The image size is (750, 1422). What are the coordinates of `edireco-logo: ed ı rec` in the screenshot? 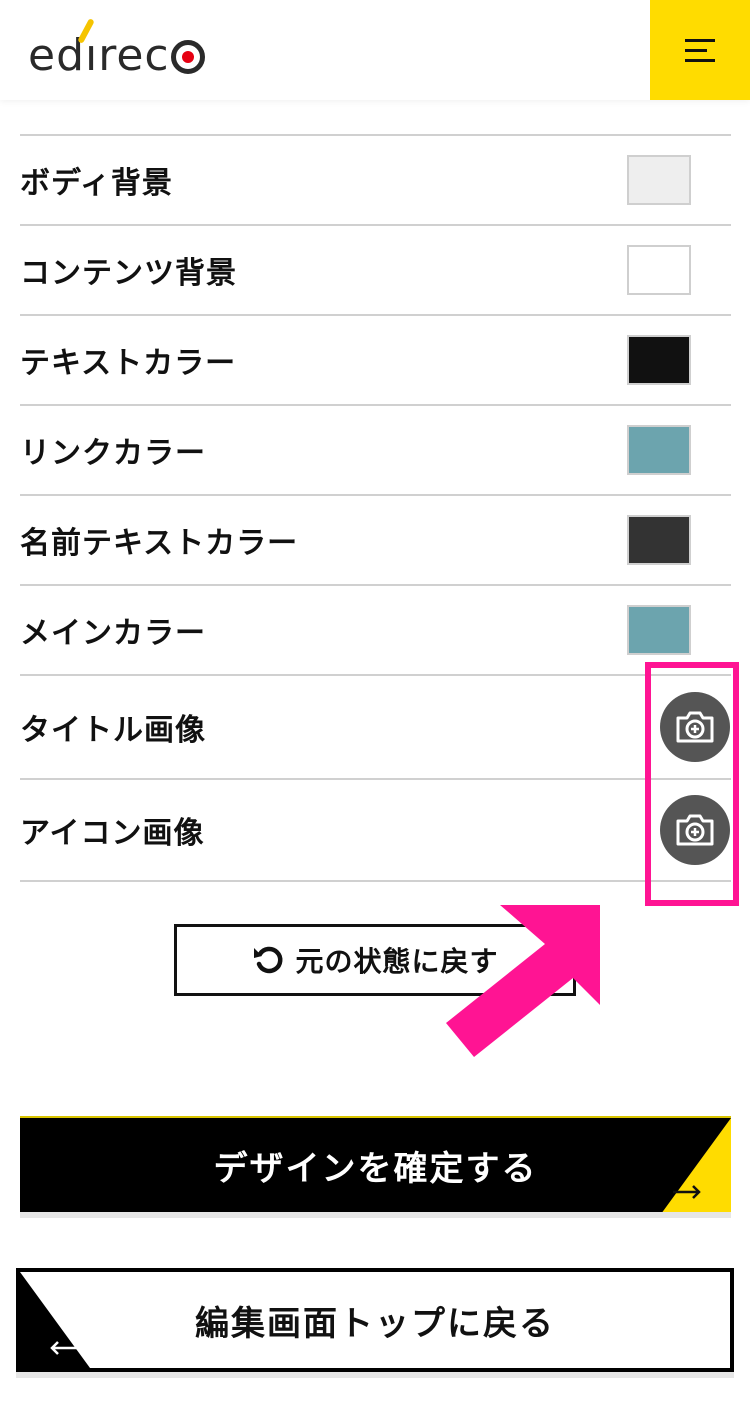 It's located at (116, 49).